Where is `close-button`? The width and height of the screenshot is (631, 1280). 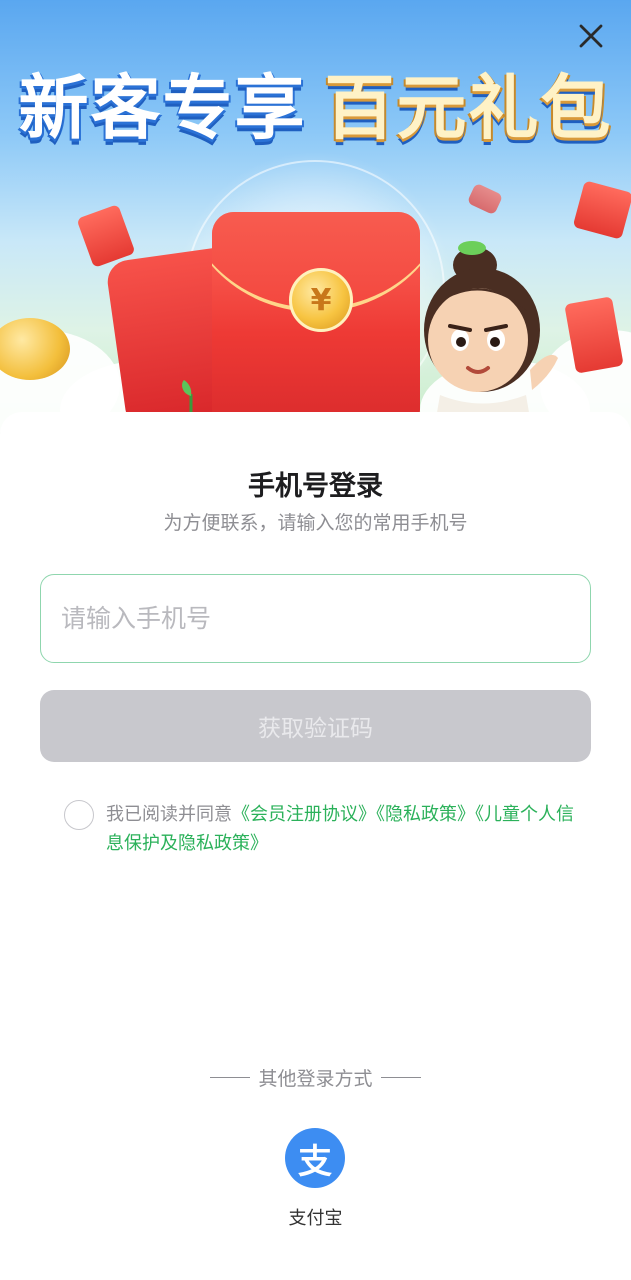
close-button is located at coordinates (591, 36).